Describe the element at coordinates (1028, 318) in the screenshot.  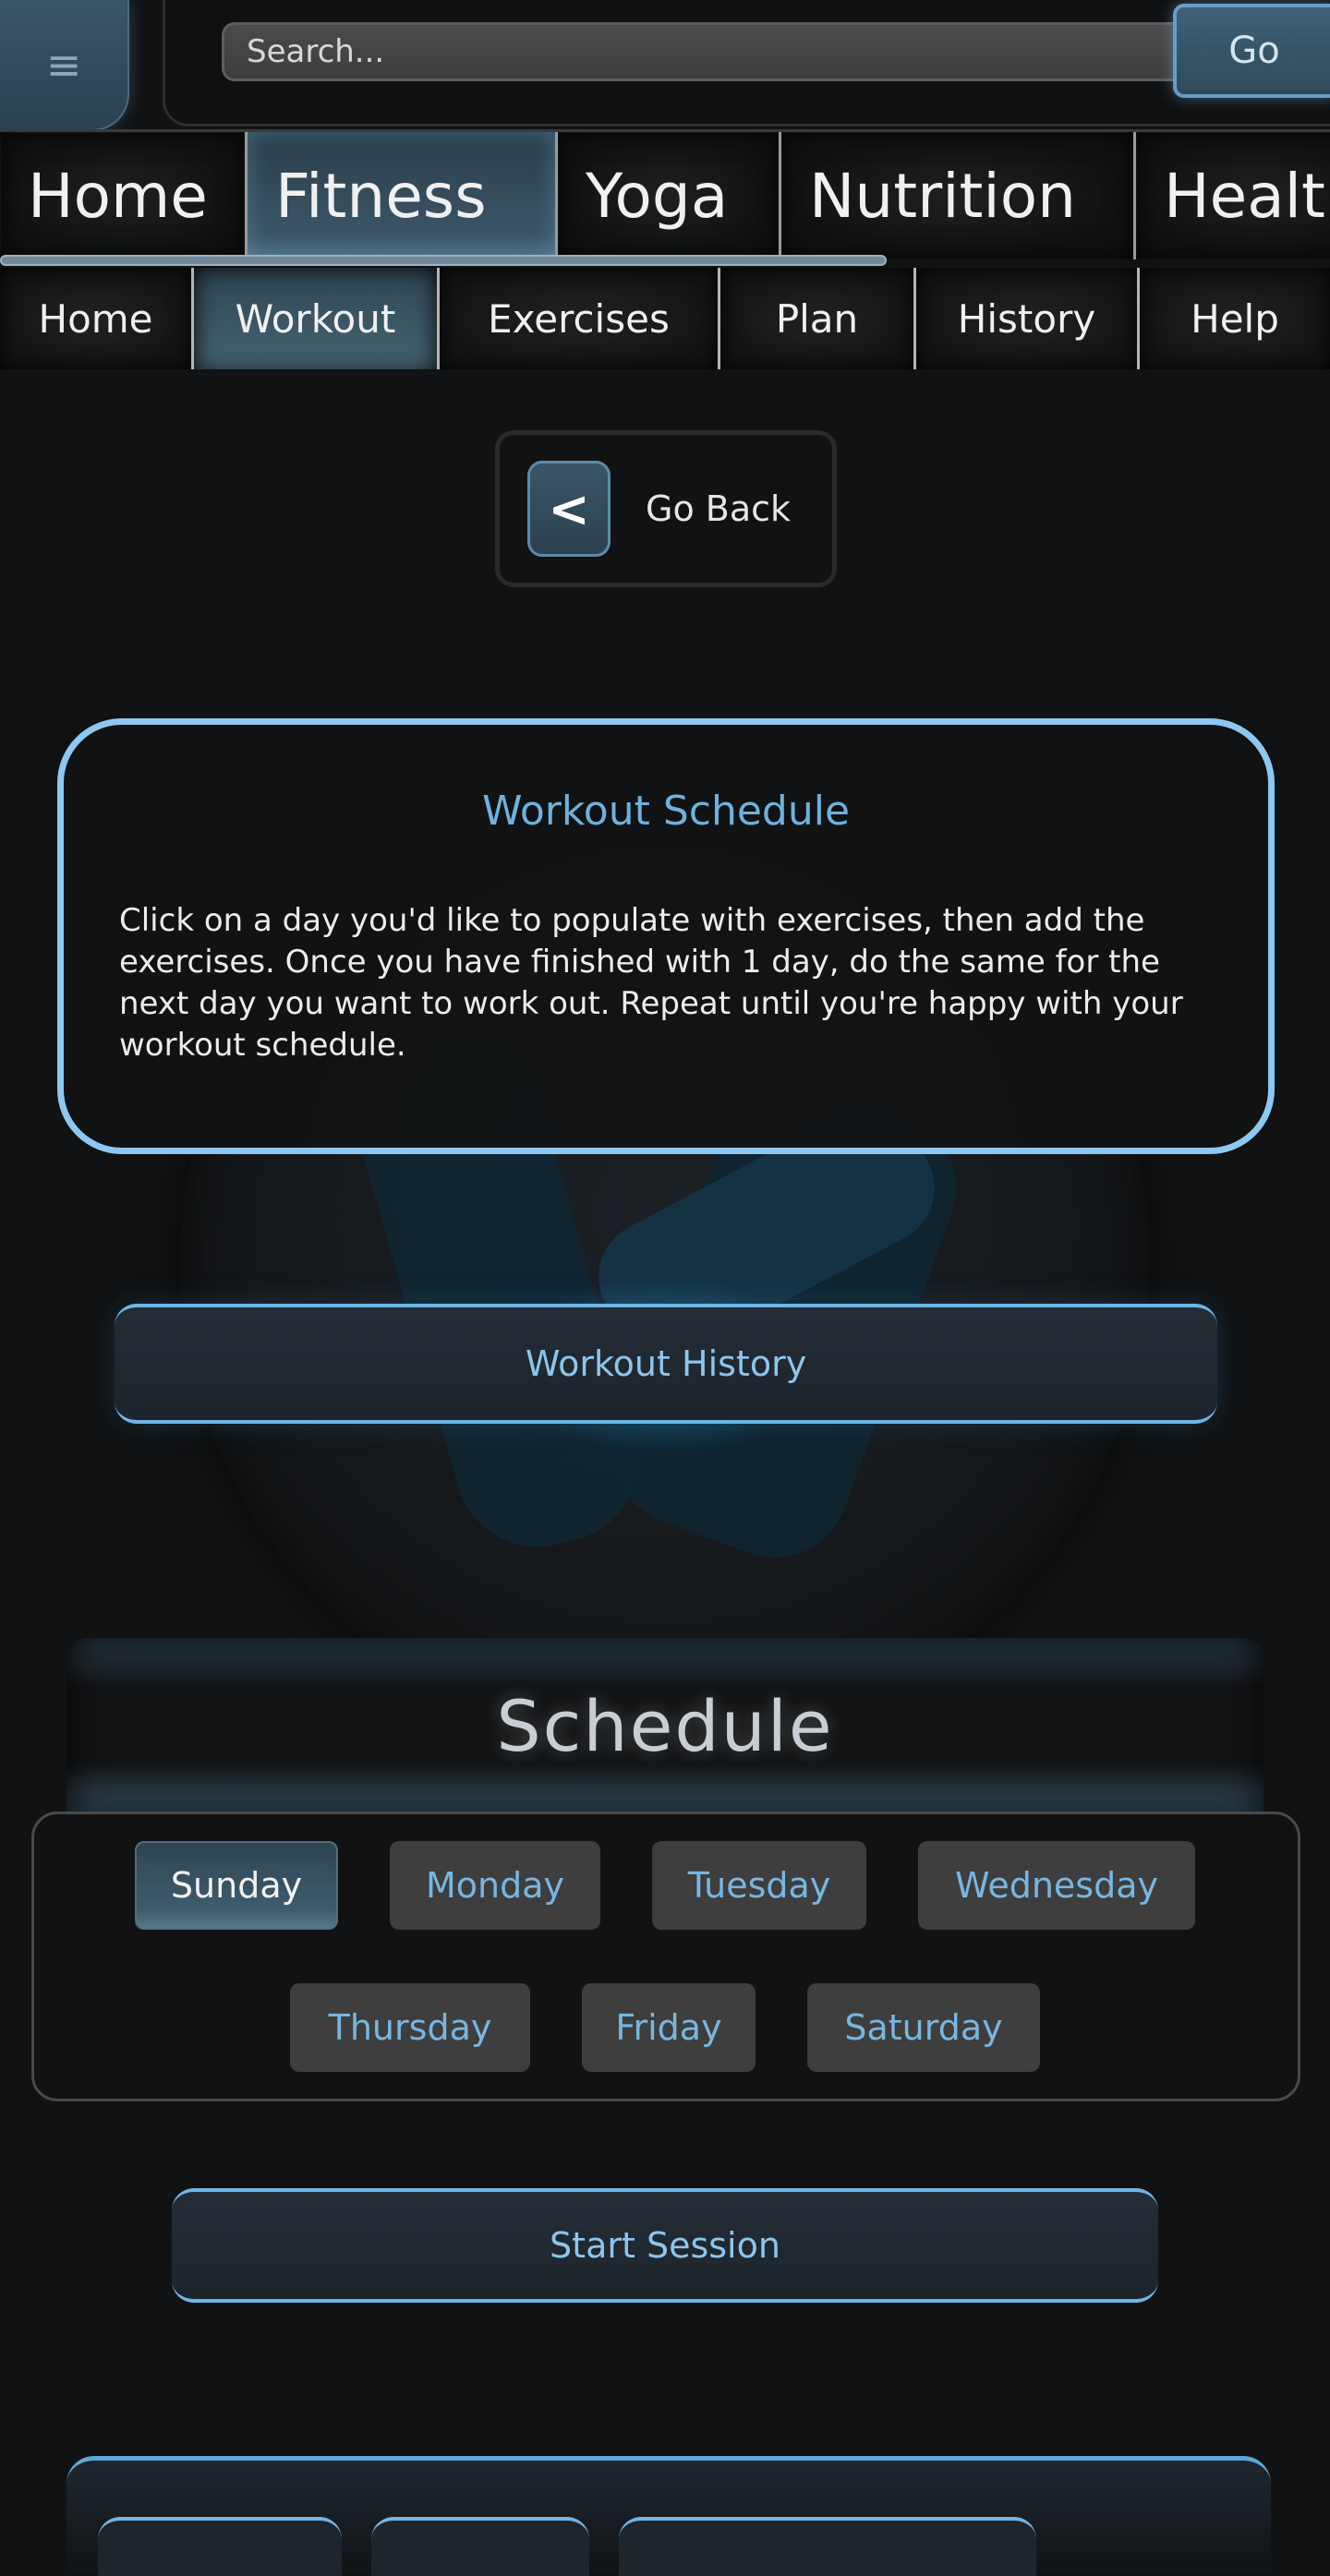
I see `sub-nav-history: History` at that location.